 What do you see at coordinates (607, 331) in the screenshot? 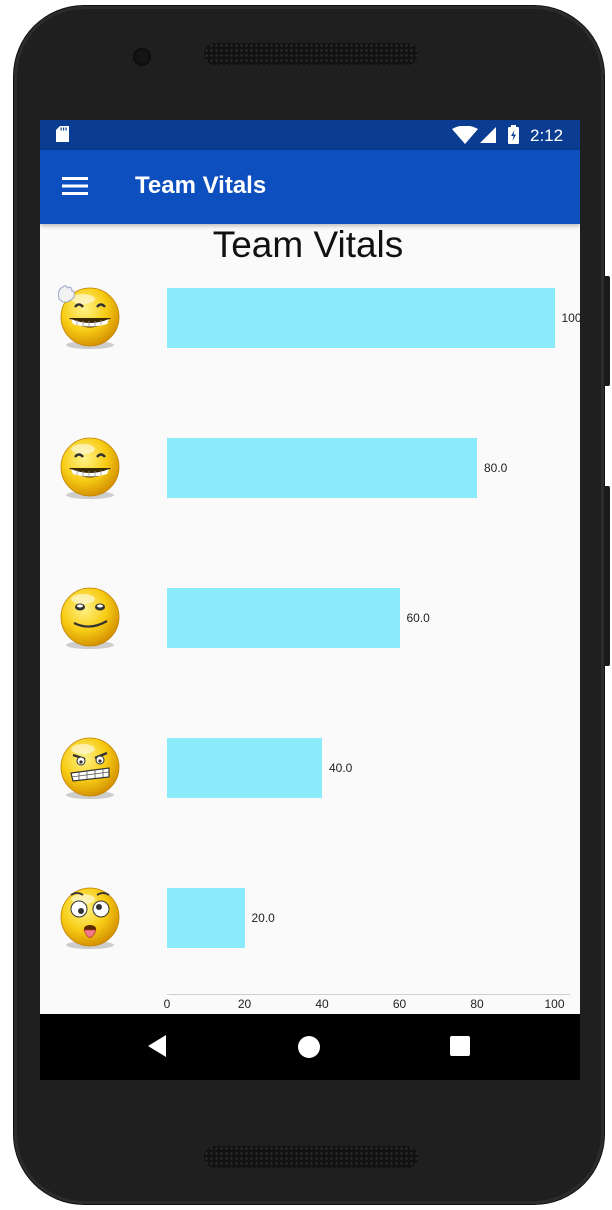
I see `power-button` at bounding box center [607, 331].